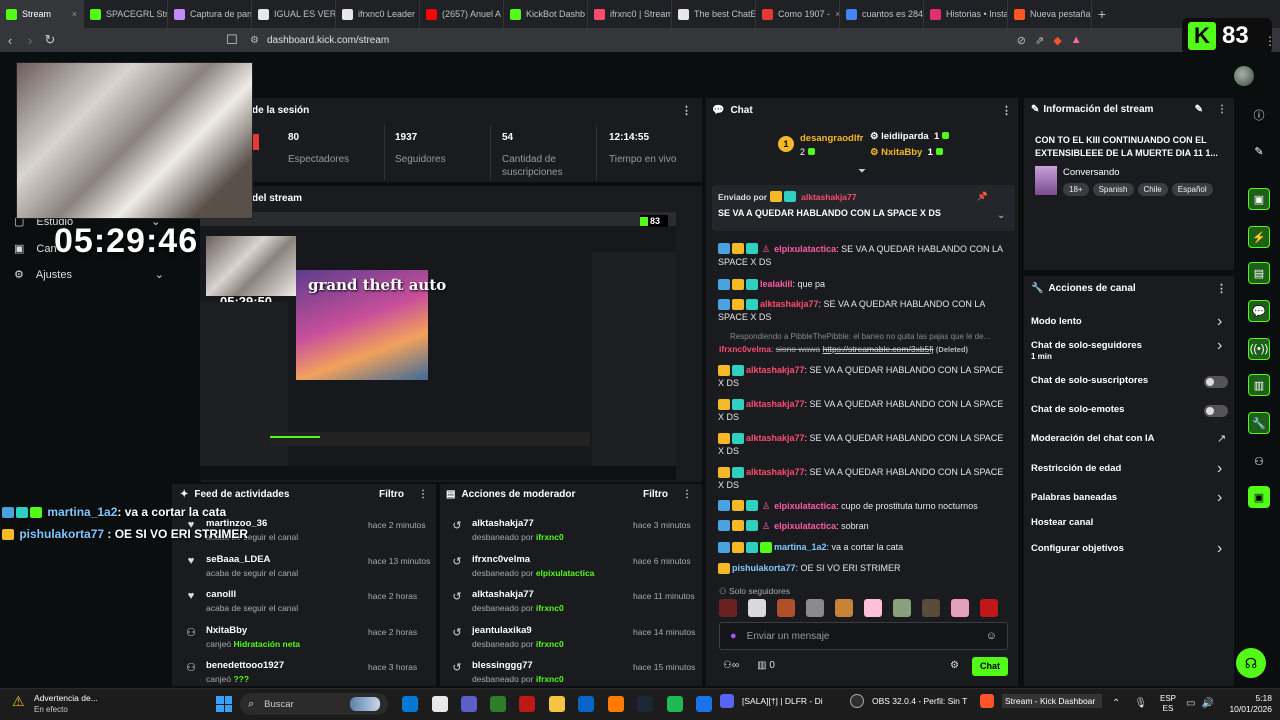 The image size is (1280, 720). What do you see at coordinates (35, 249) in the screenshot?
I see `sidebar-item-channel: ▣ Can` at bounding box center [35, 249].